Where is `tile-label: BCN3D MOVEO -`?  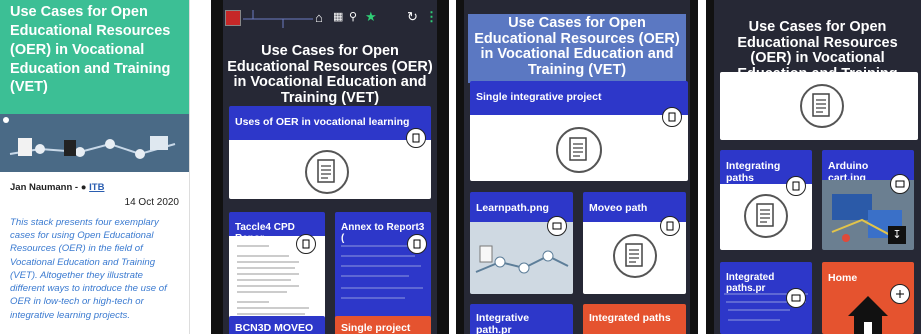 tile-label: BCN3D MOVEO - is located at coordinates (277, 325).